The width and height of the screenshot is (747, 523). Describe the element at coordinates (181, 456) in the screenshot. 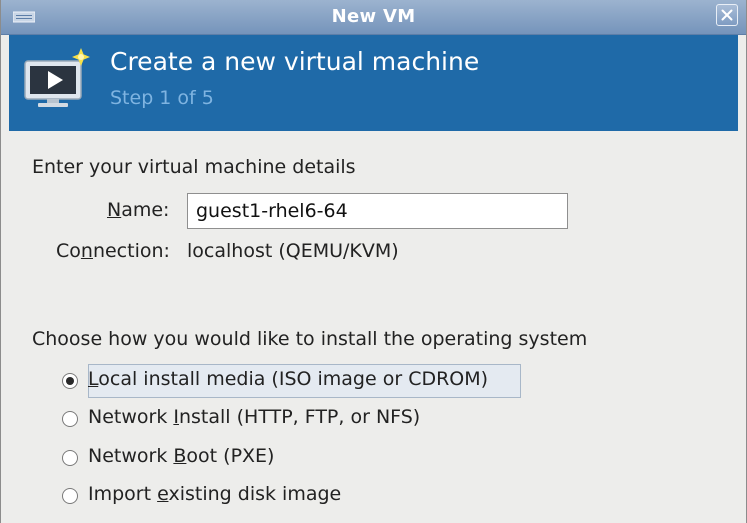

I see `radio-label: Network Boot (PXE)` at that location.